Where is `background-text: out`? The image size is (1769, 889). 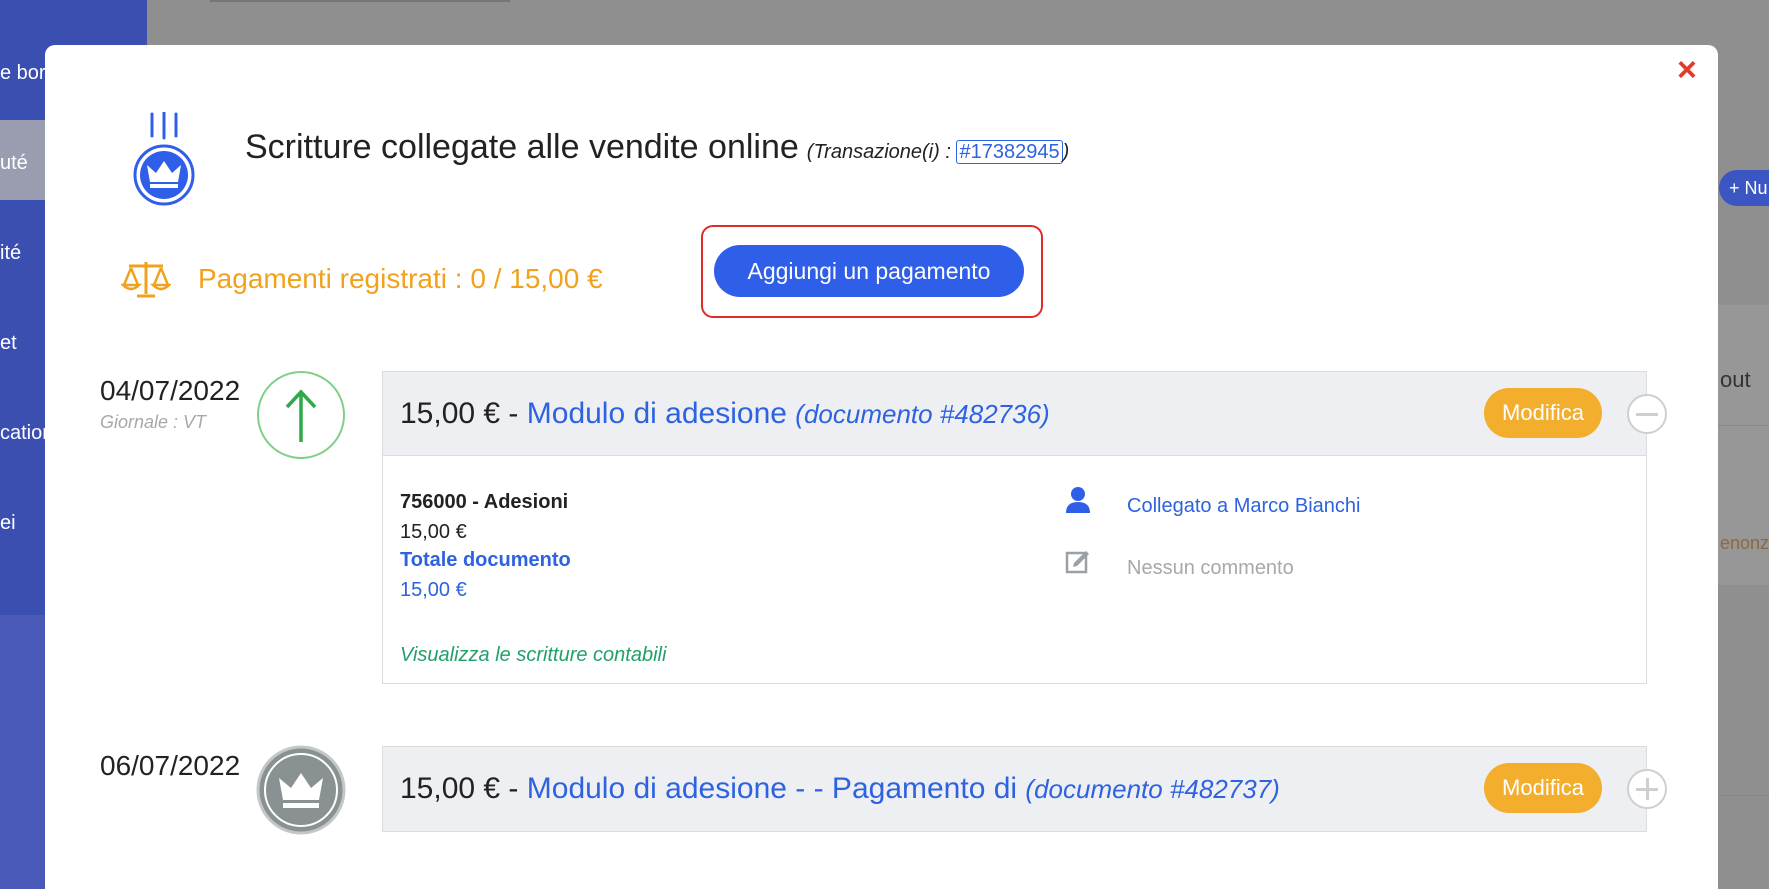 background-text: out is located at coordinates (1735, 379).